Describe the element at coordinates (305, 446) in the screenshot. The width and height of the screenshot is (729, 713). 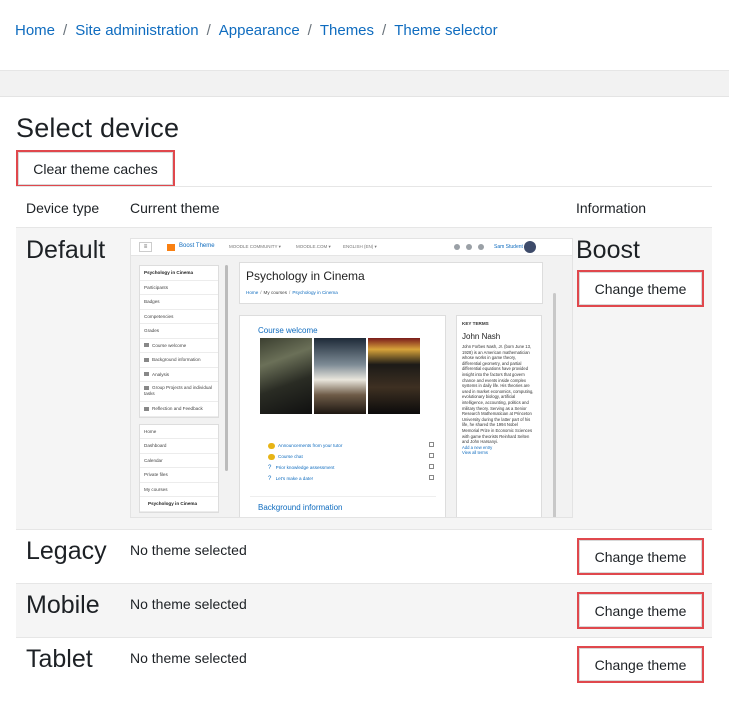
I see `preview-activity: Announcements from your tutor` at that location.